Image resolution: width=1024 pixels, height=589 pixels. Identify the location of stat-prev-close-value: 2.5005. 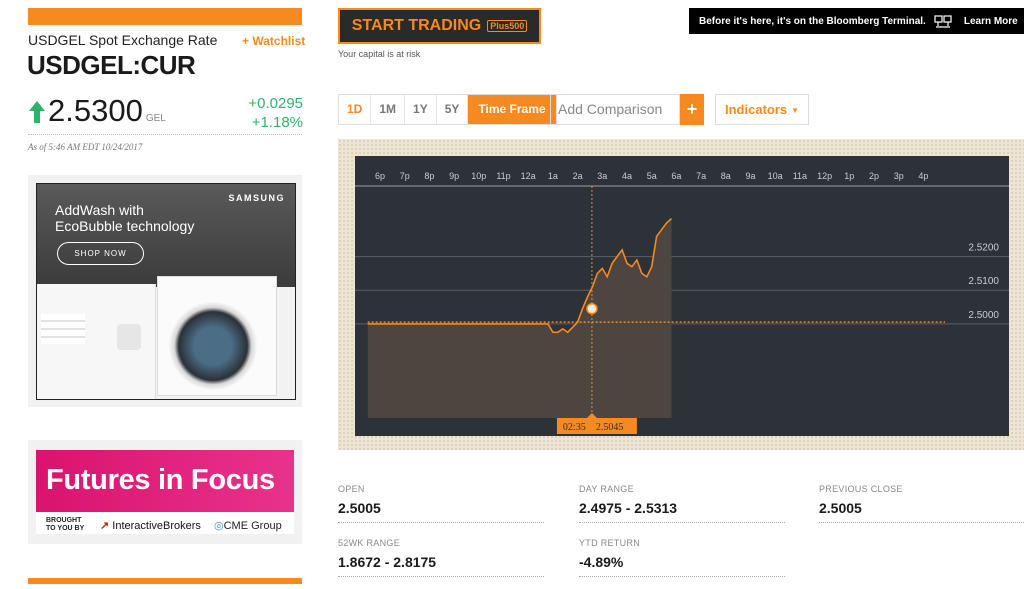
(840, 508).